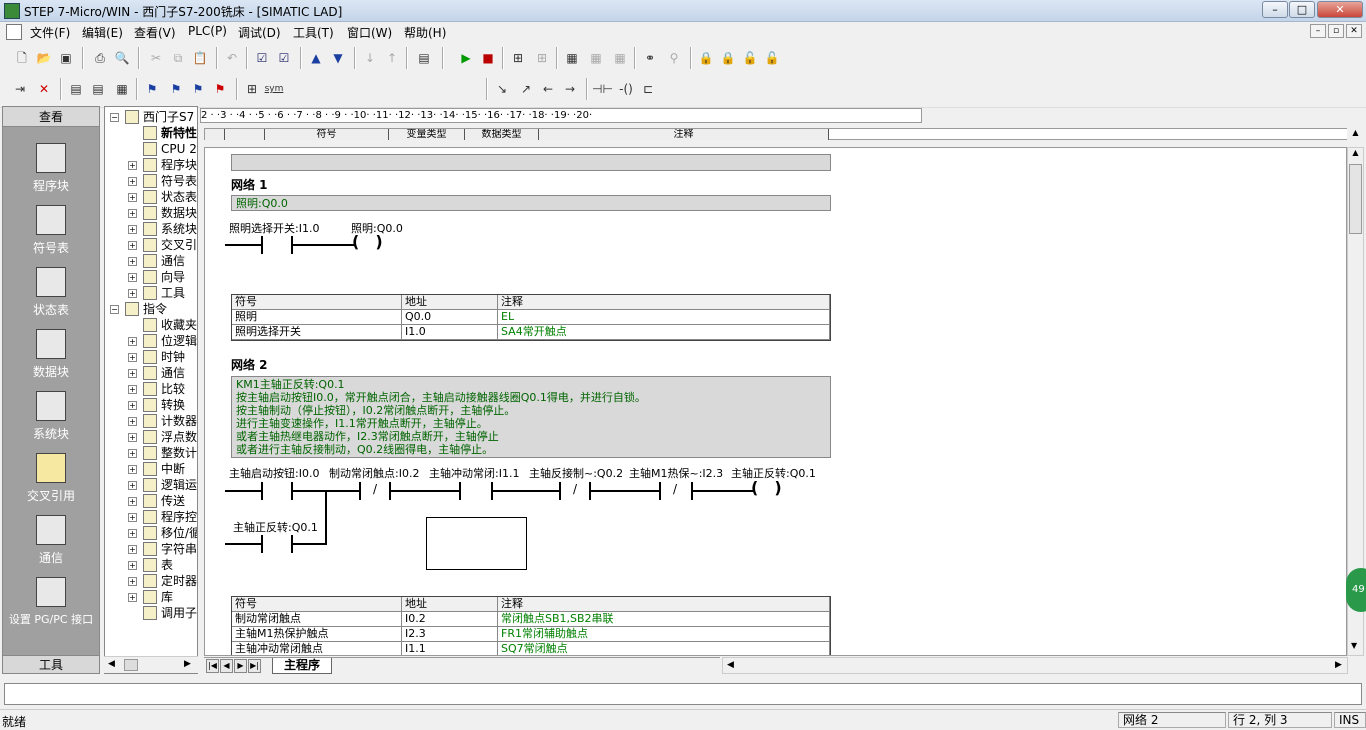  I want to click on program-comment, so click(531, 162).